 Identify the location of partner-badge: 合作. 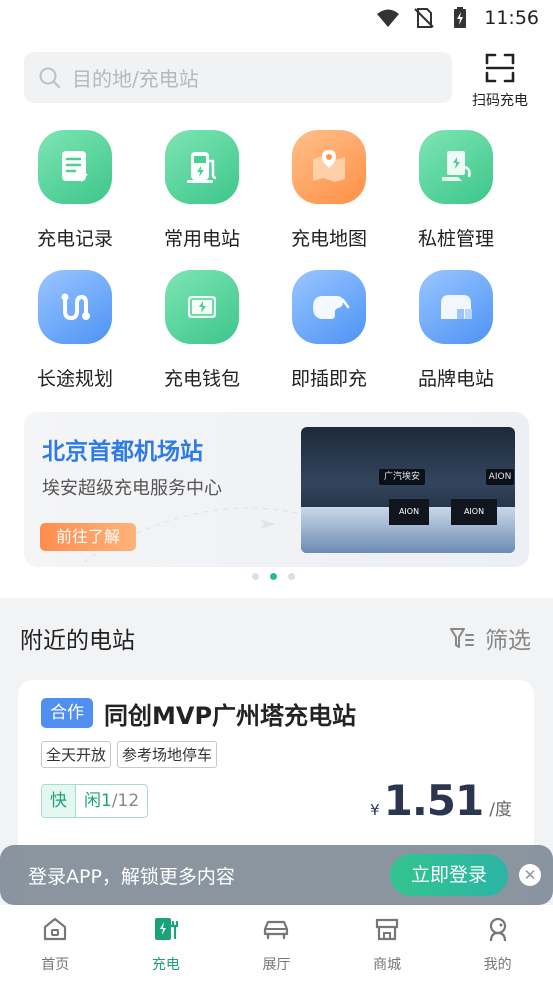
(67, 713).